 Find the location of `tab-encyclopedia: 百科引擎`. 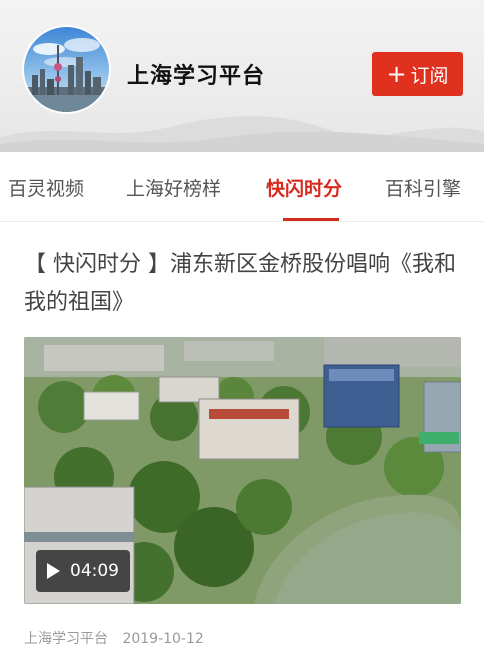

tab-encyclopedia: 百科引擎 is located at coordinates (423, 187).